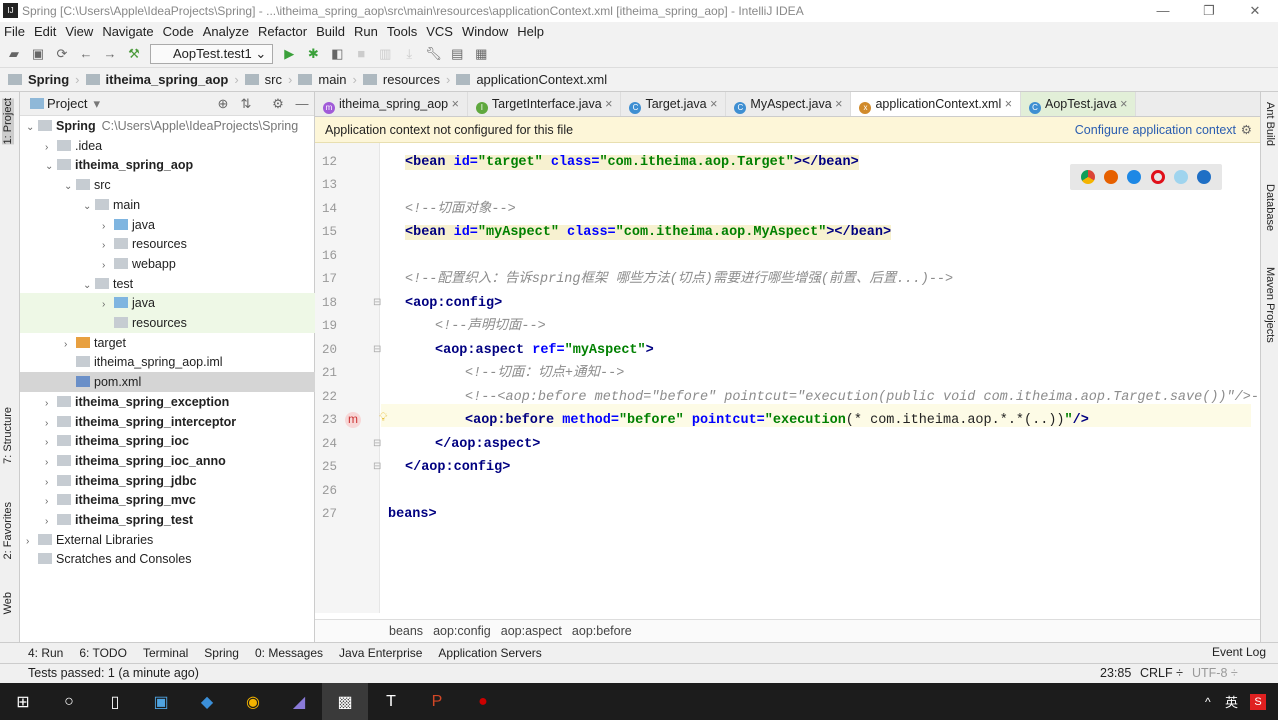  What do you see at coordinates (69, 701) in the screenshot?
I see `search-icon: ○` at bounding box center [69, 701].